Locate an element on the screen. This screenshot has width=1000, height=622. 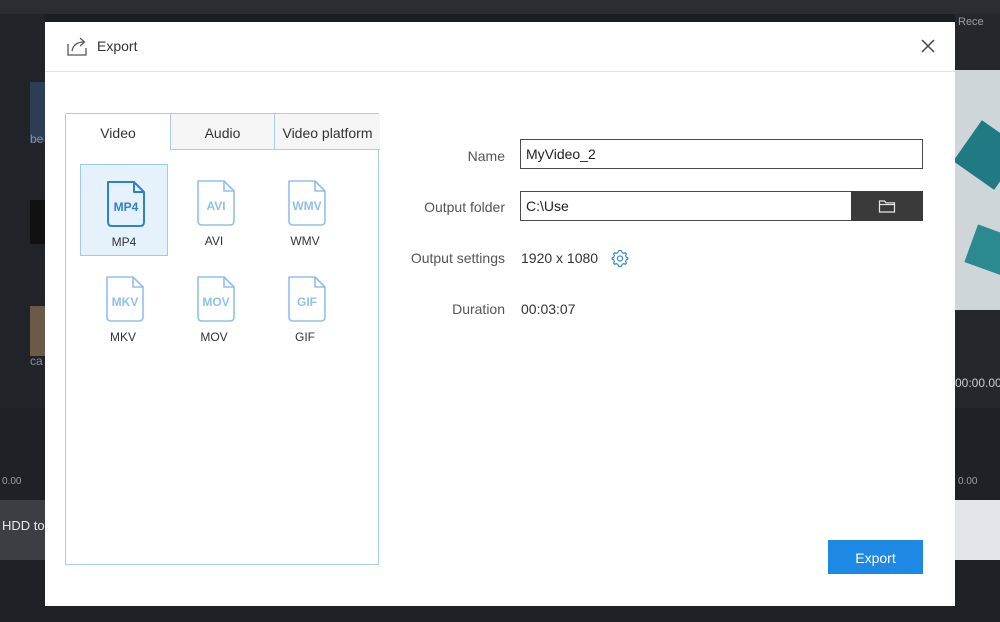
output-settings-label: Output settings is located at coordinates (457, 258).